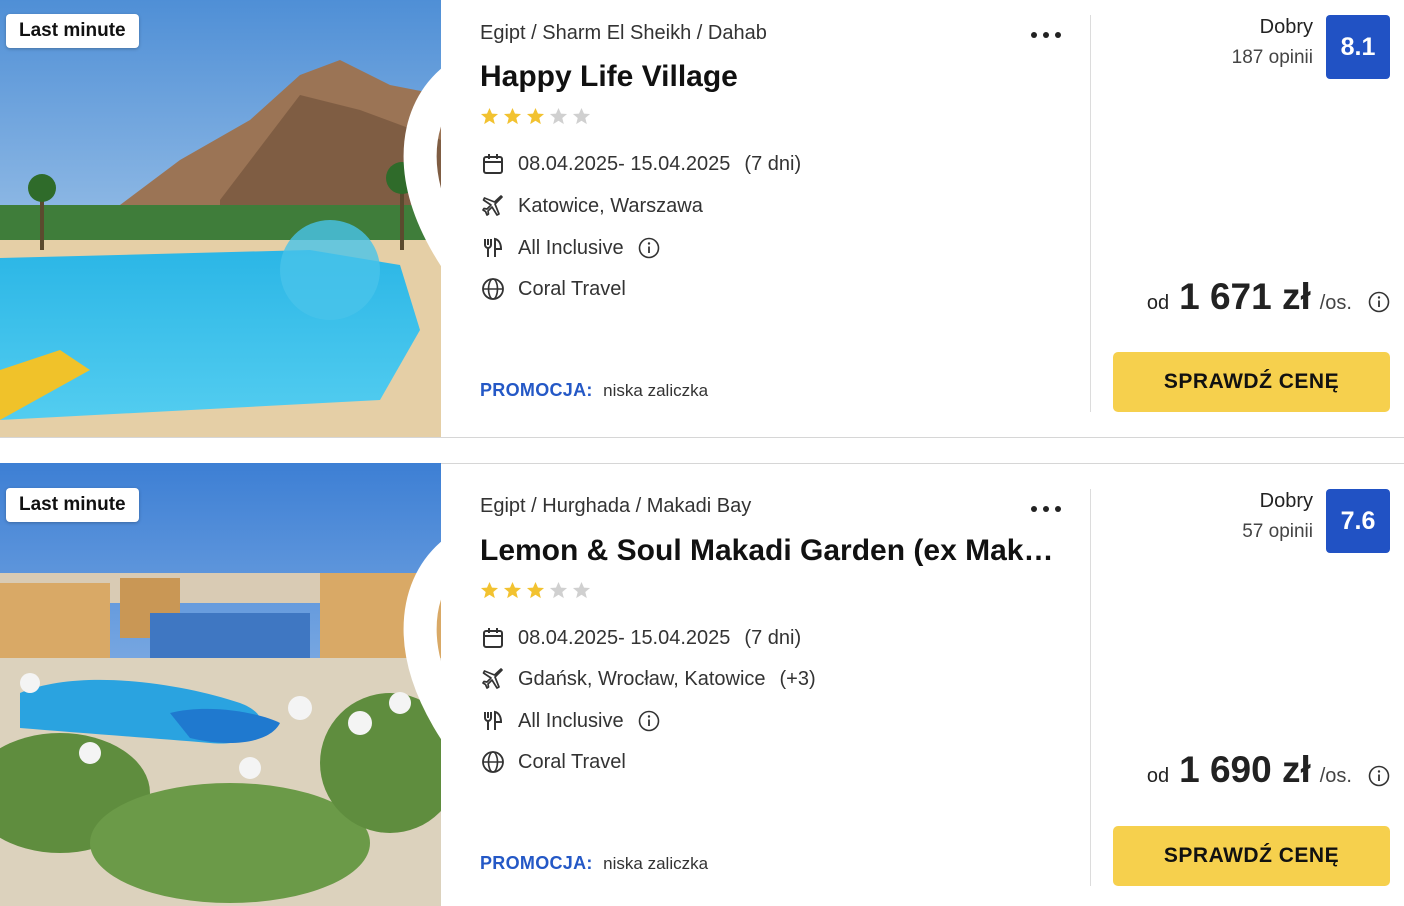 Image resolution: width=1404 pixels, height=906 pixels. Describe the element at coordinates (623, 33) in the screenshot. I see `location-breadcrumb: Egipt / Sharm El Sheikh / Dahab` at that location.